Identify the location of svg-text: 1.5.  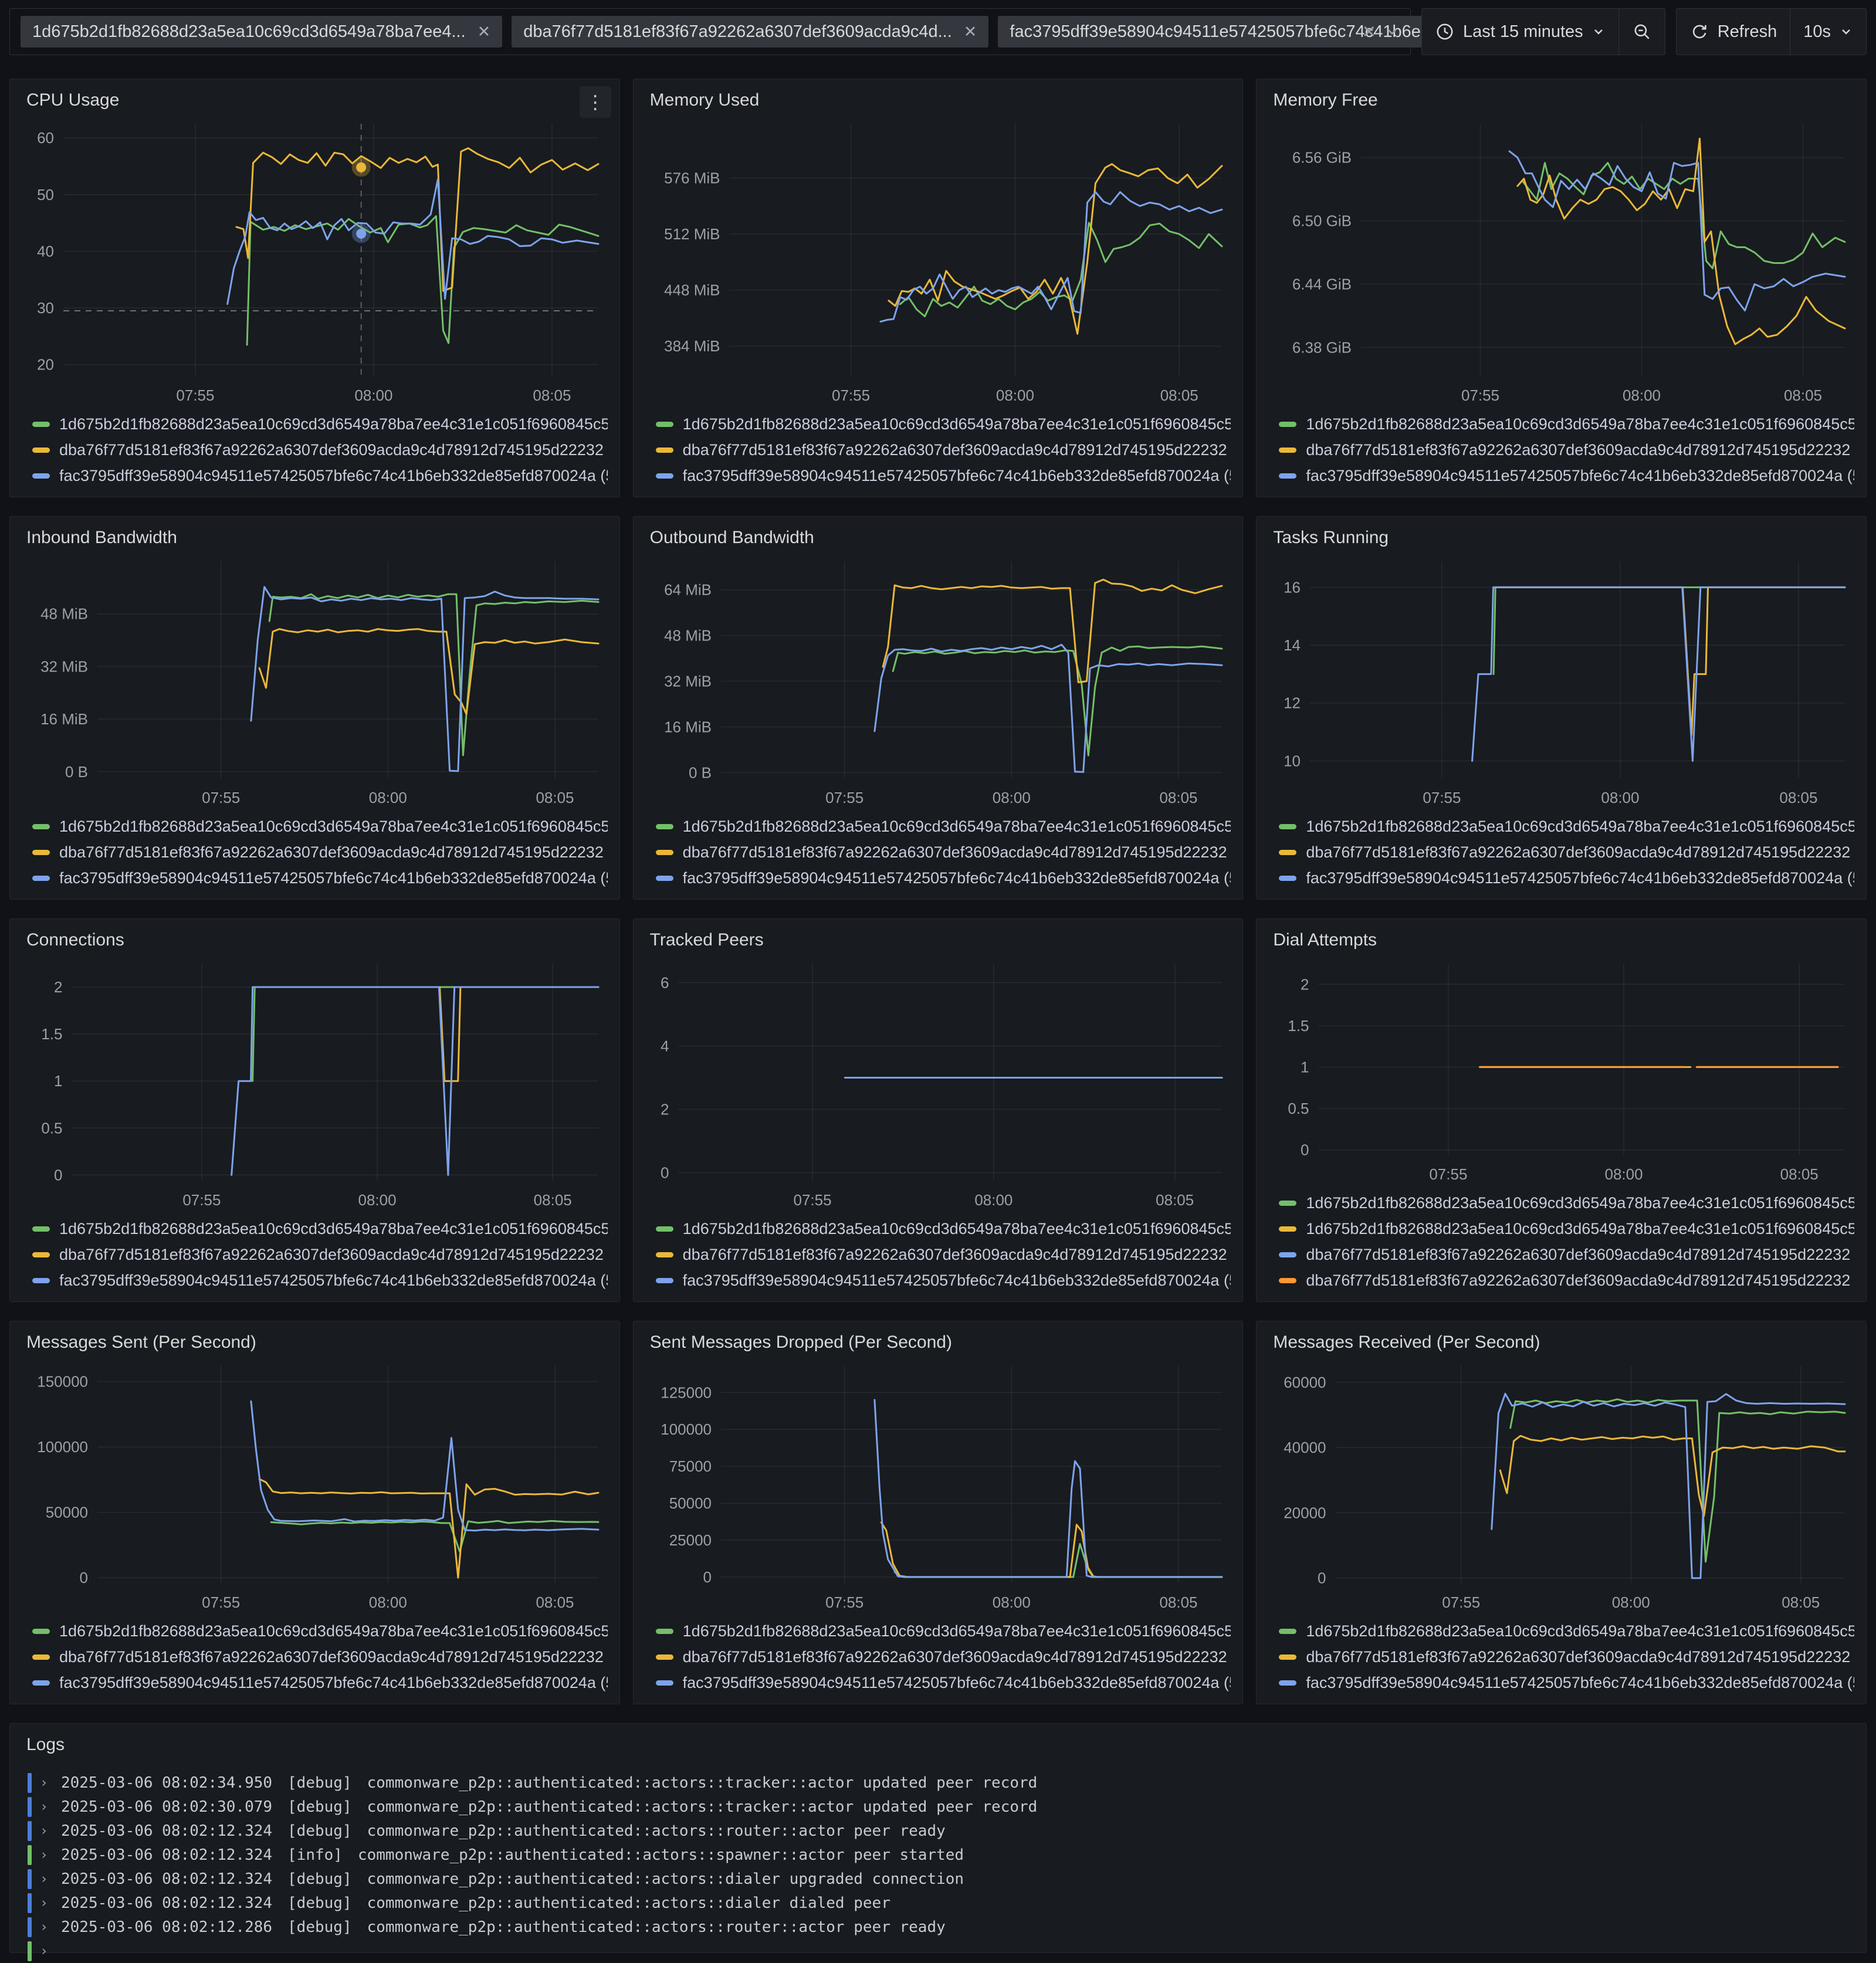
(1298, 1026).